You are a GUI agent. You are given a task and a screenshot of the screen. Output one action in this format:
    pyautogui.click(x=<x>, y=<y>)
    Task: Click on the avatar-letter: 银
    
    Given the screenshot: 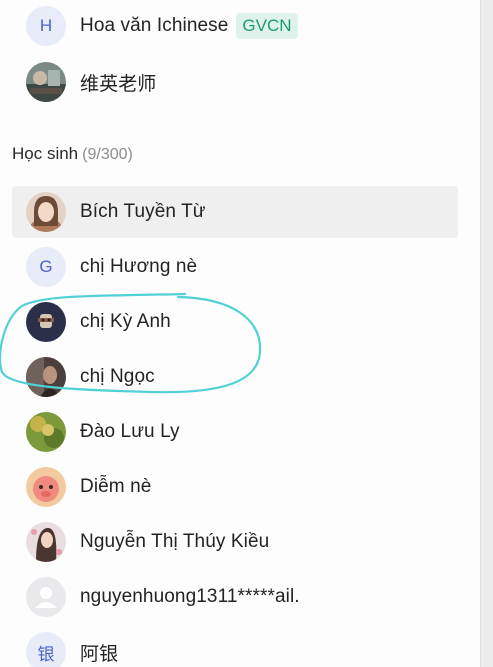 What is the action you would take?
    pyautogui.click(x=46, y=654)
    